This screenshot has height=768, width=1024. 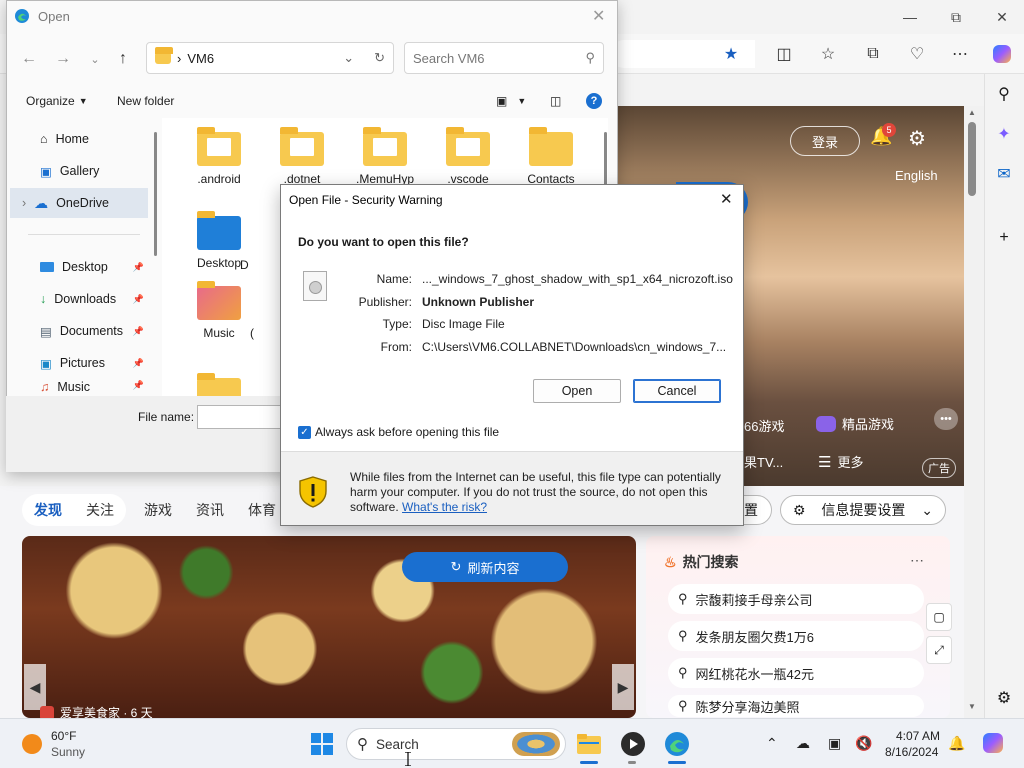 I want to click on language-link: English, so click(x=916, y=175).